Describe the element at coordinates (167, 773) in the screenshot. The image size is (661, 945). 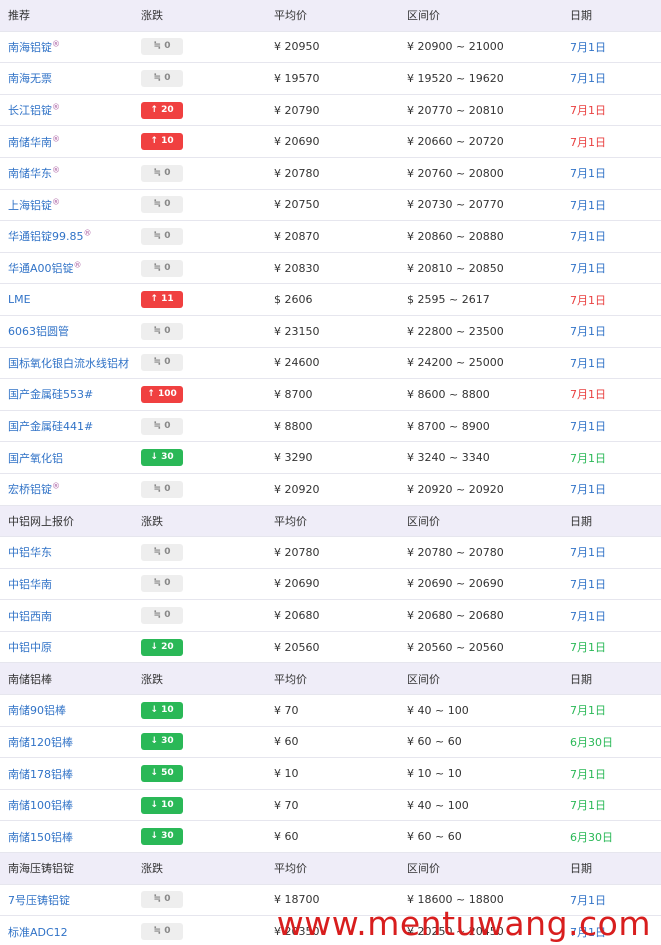
I see `change-value: 50` at that location.